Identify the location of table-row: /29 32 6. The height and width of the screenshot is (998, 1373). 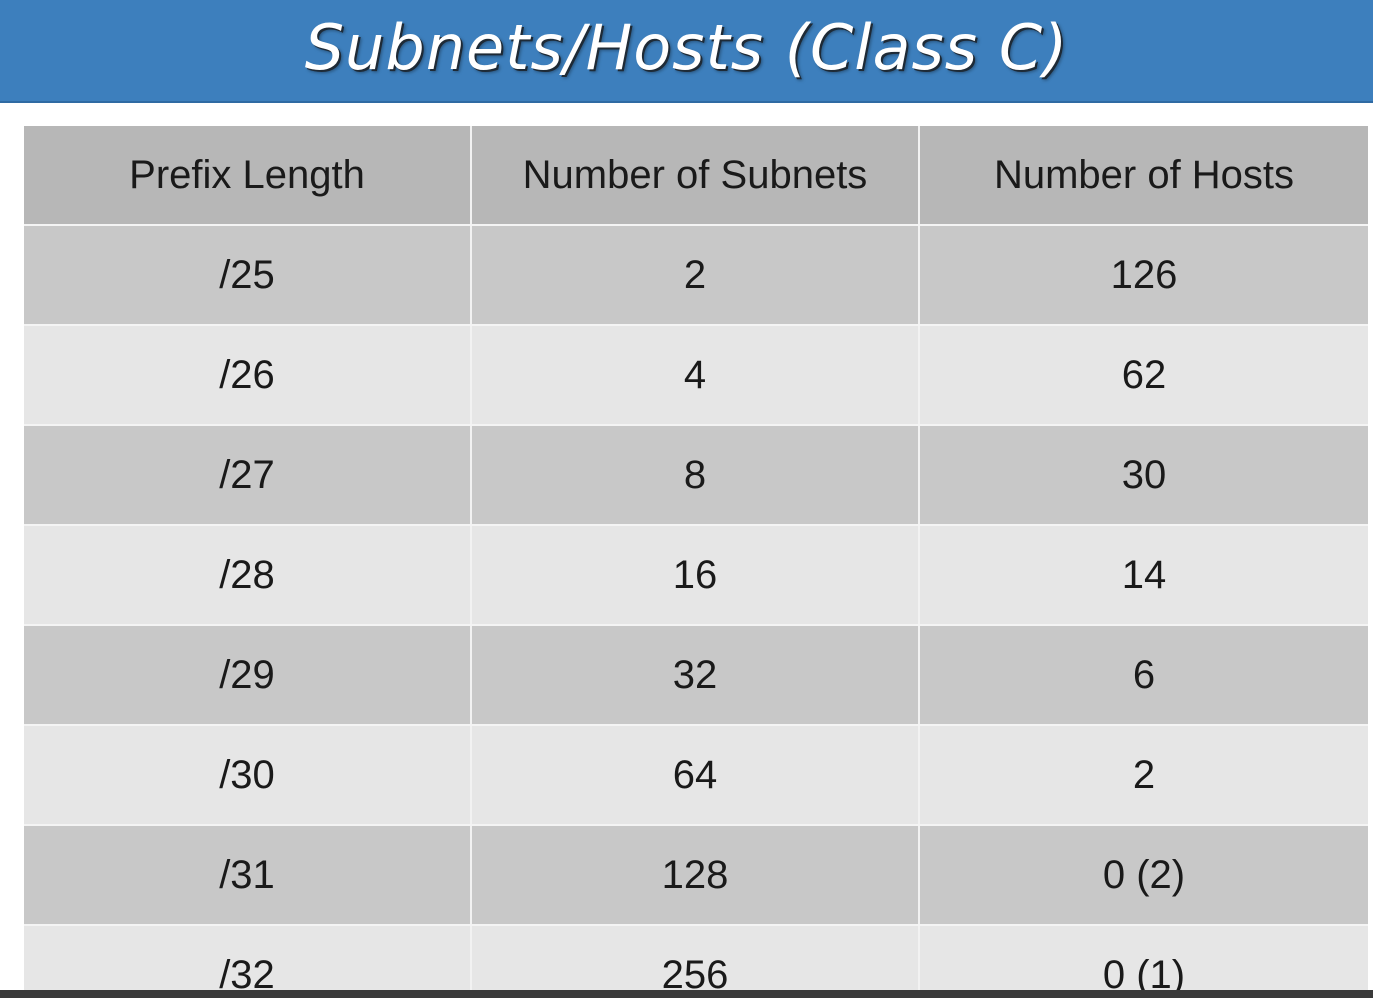
(696, 675).